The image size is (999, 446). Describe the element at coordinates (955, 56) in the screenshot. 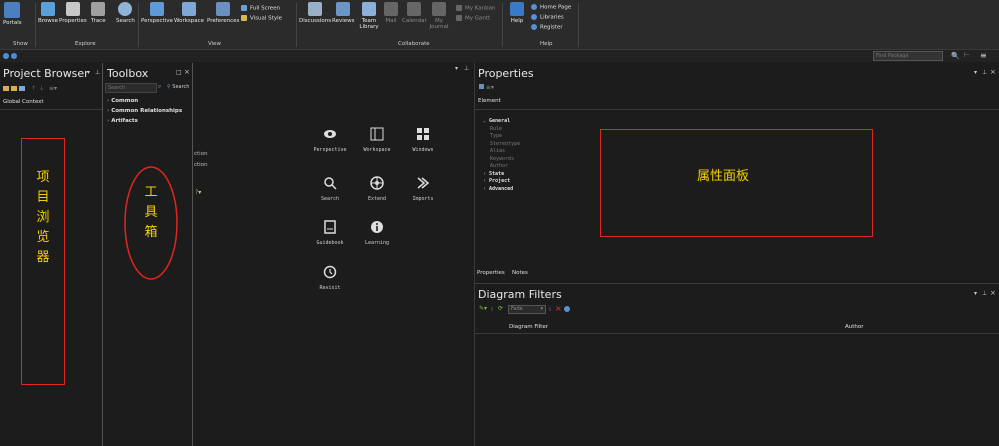

I see `search-icon: 🔍` at that location.